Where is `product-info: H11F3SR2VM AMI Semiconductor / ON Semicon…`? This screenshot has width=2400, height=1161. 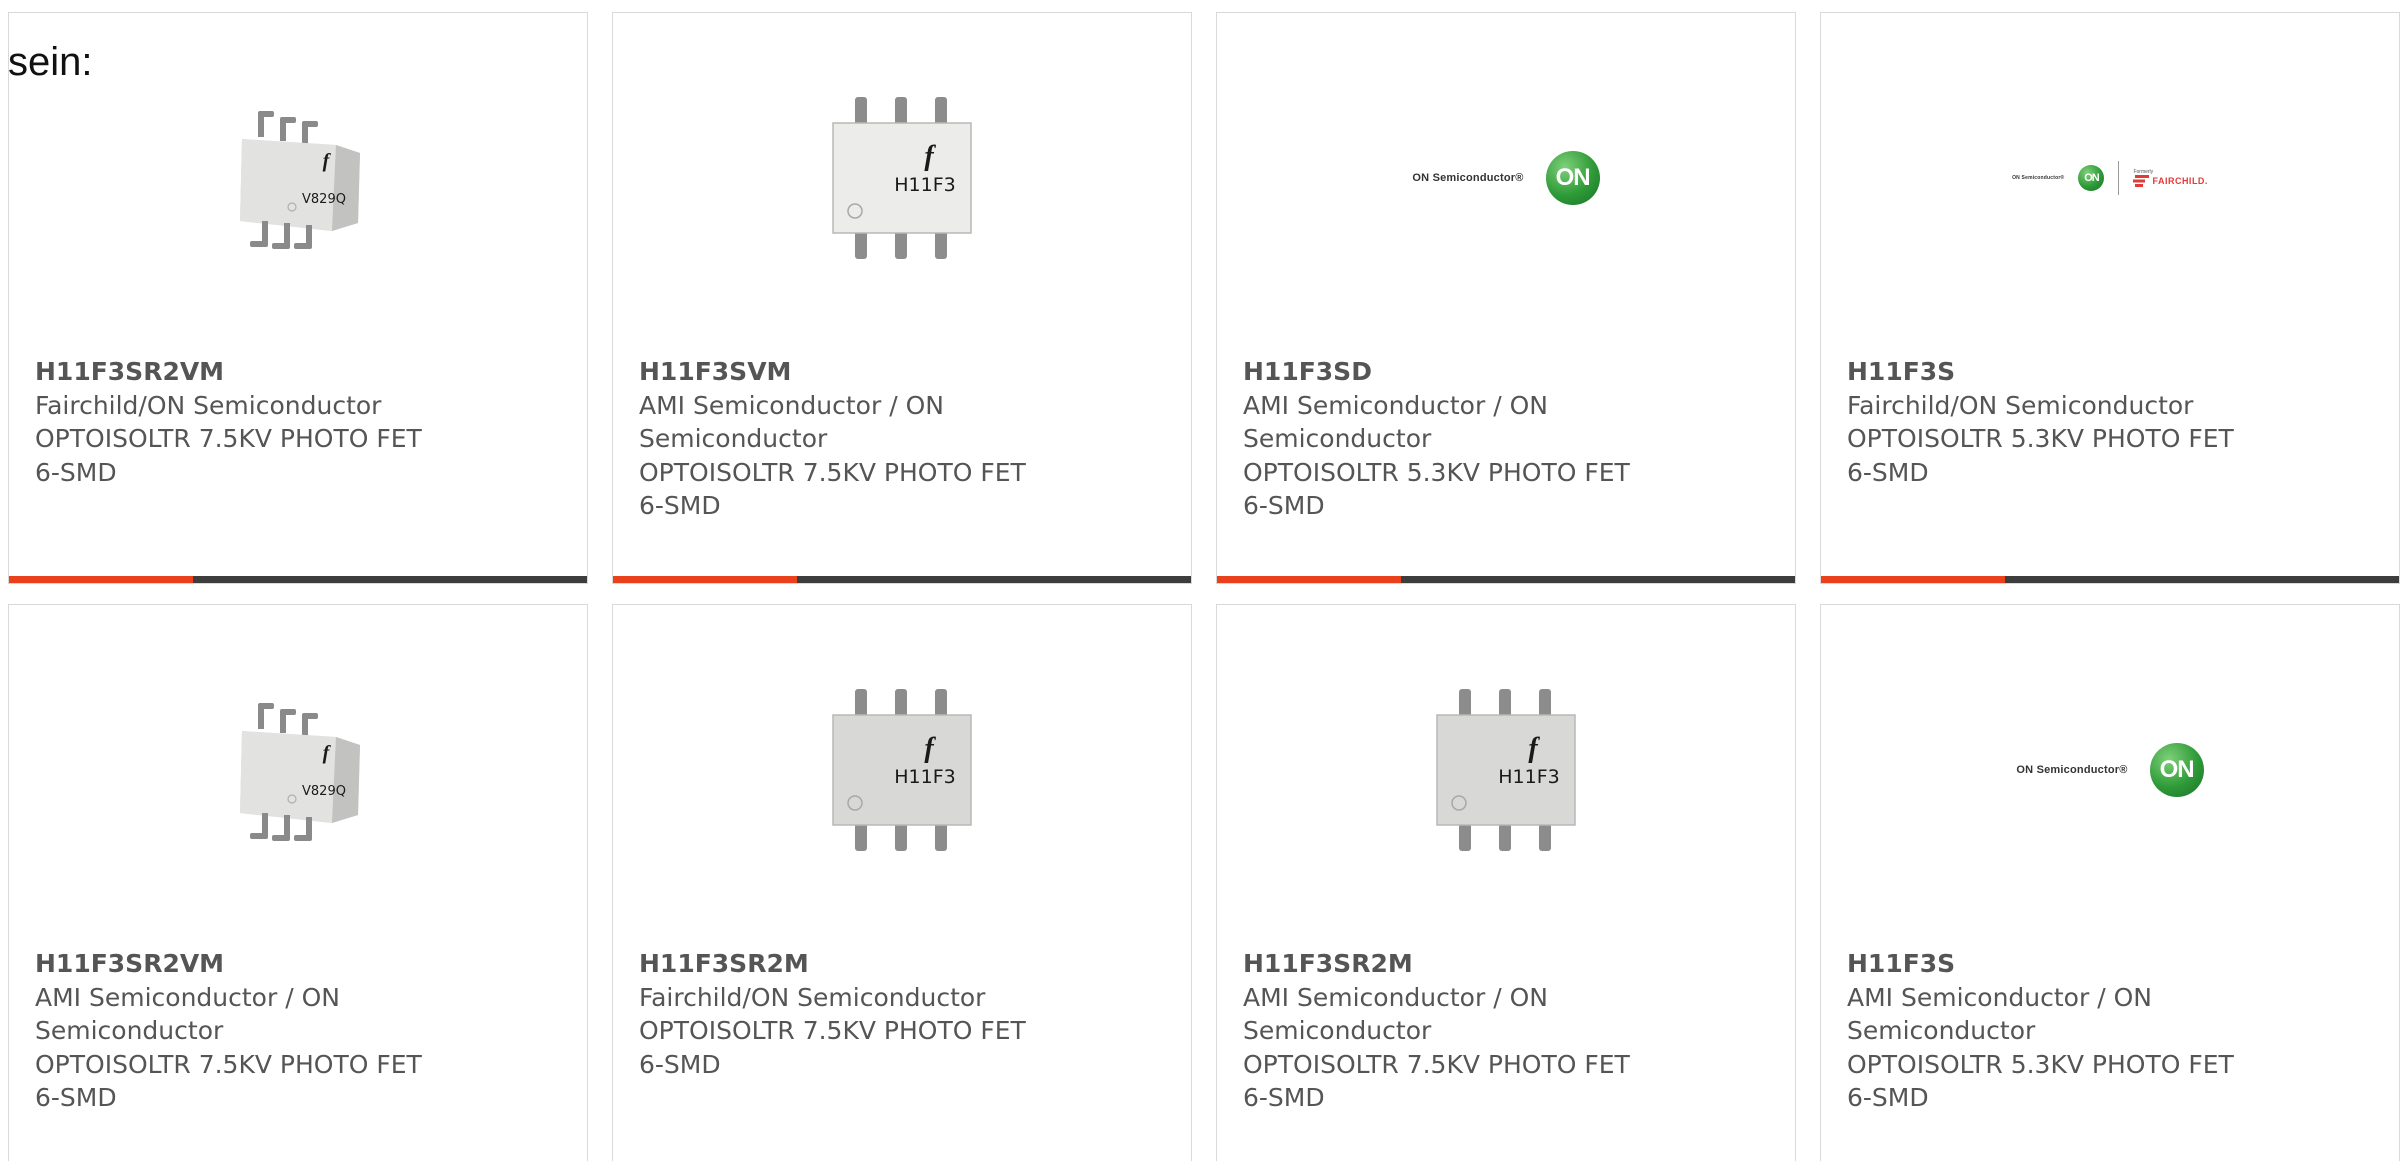
product-info: H11F3SR2VM AMI Semiconductor / ON Semicon… is located at coordinates (250, 1031).